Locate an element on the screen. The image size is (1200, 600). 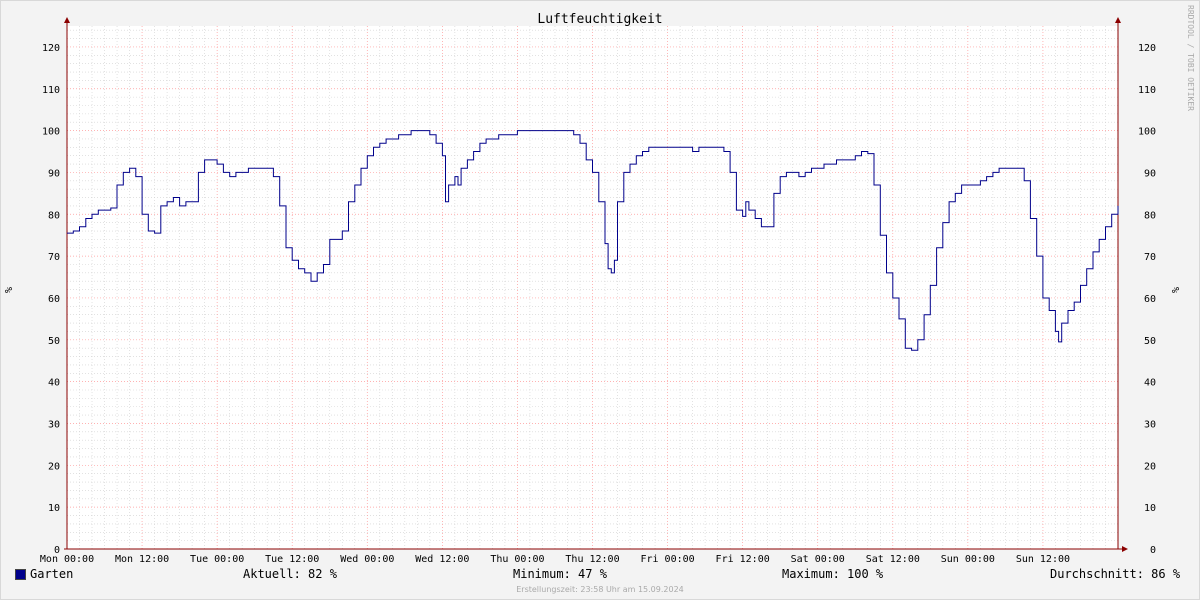
y-tick-label-left: 50 is located at coordinates (54, 341).